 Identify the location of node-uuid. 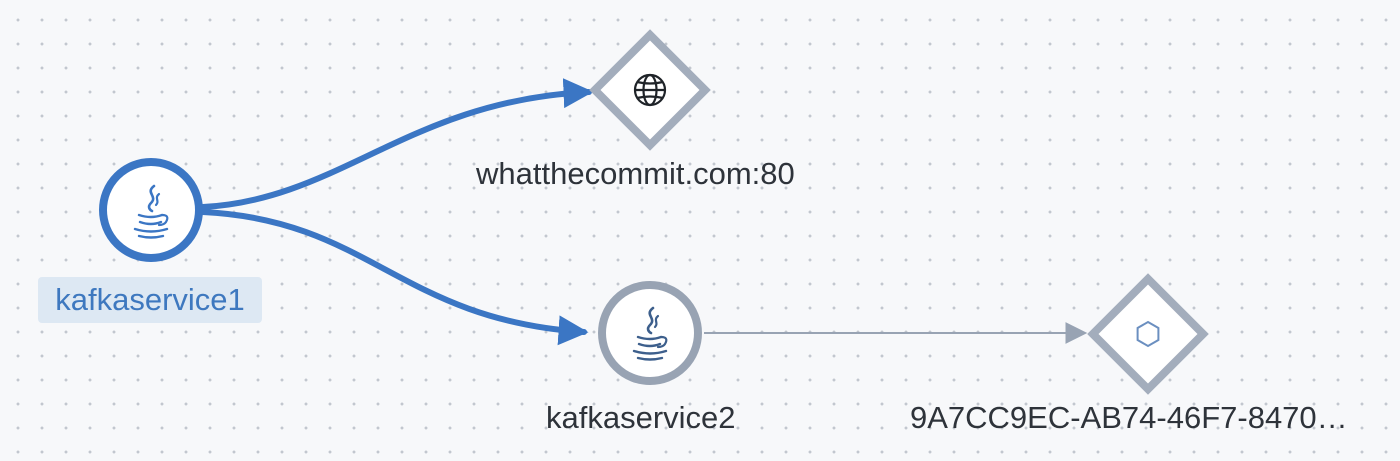
(1148, 334).